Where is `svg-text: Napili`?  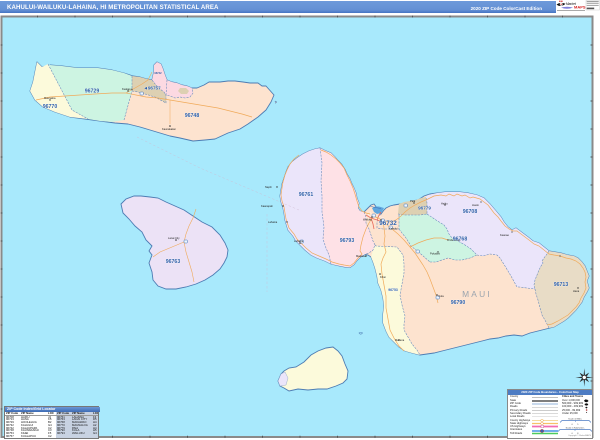 svg-text: Napili is located at coordinates (268, 187).